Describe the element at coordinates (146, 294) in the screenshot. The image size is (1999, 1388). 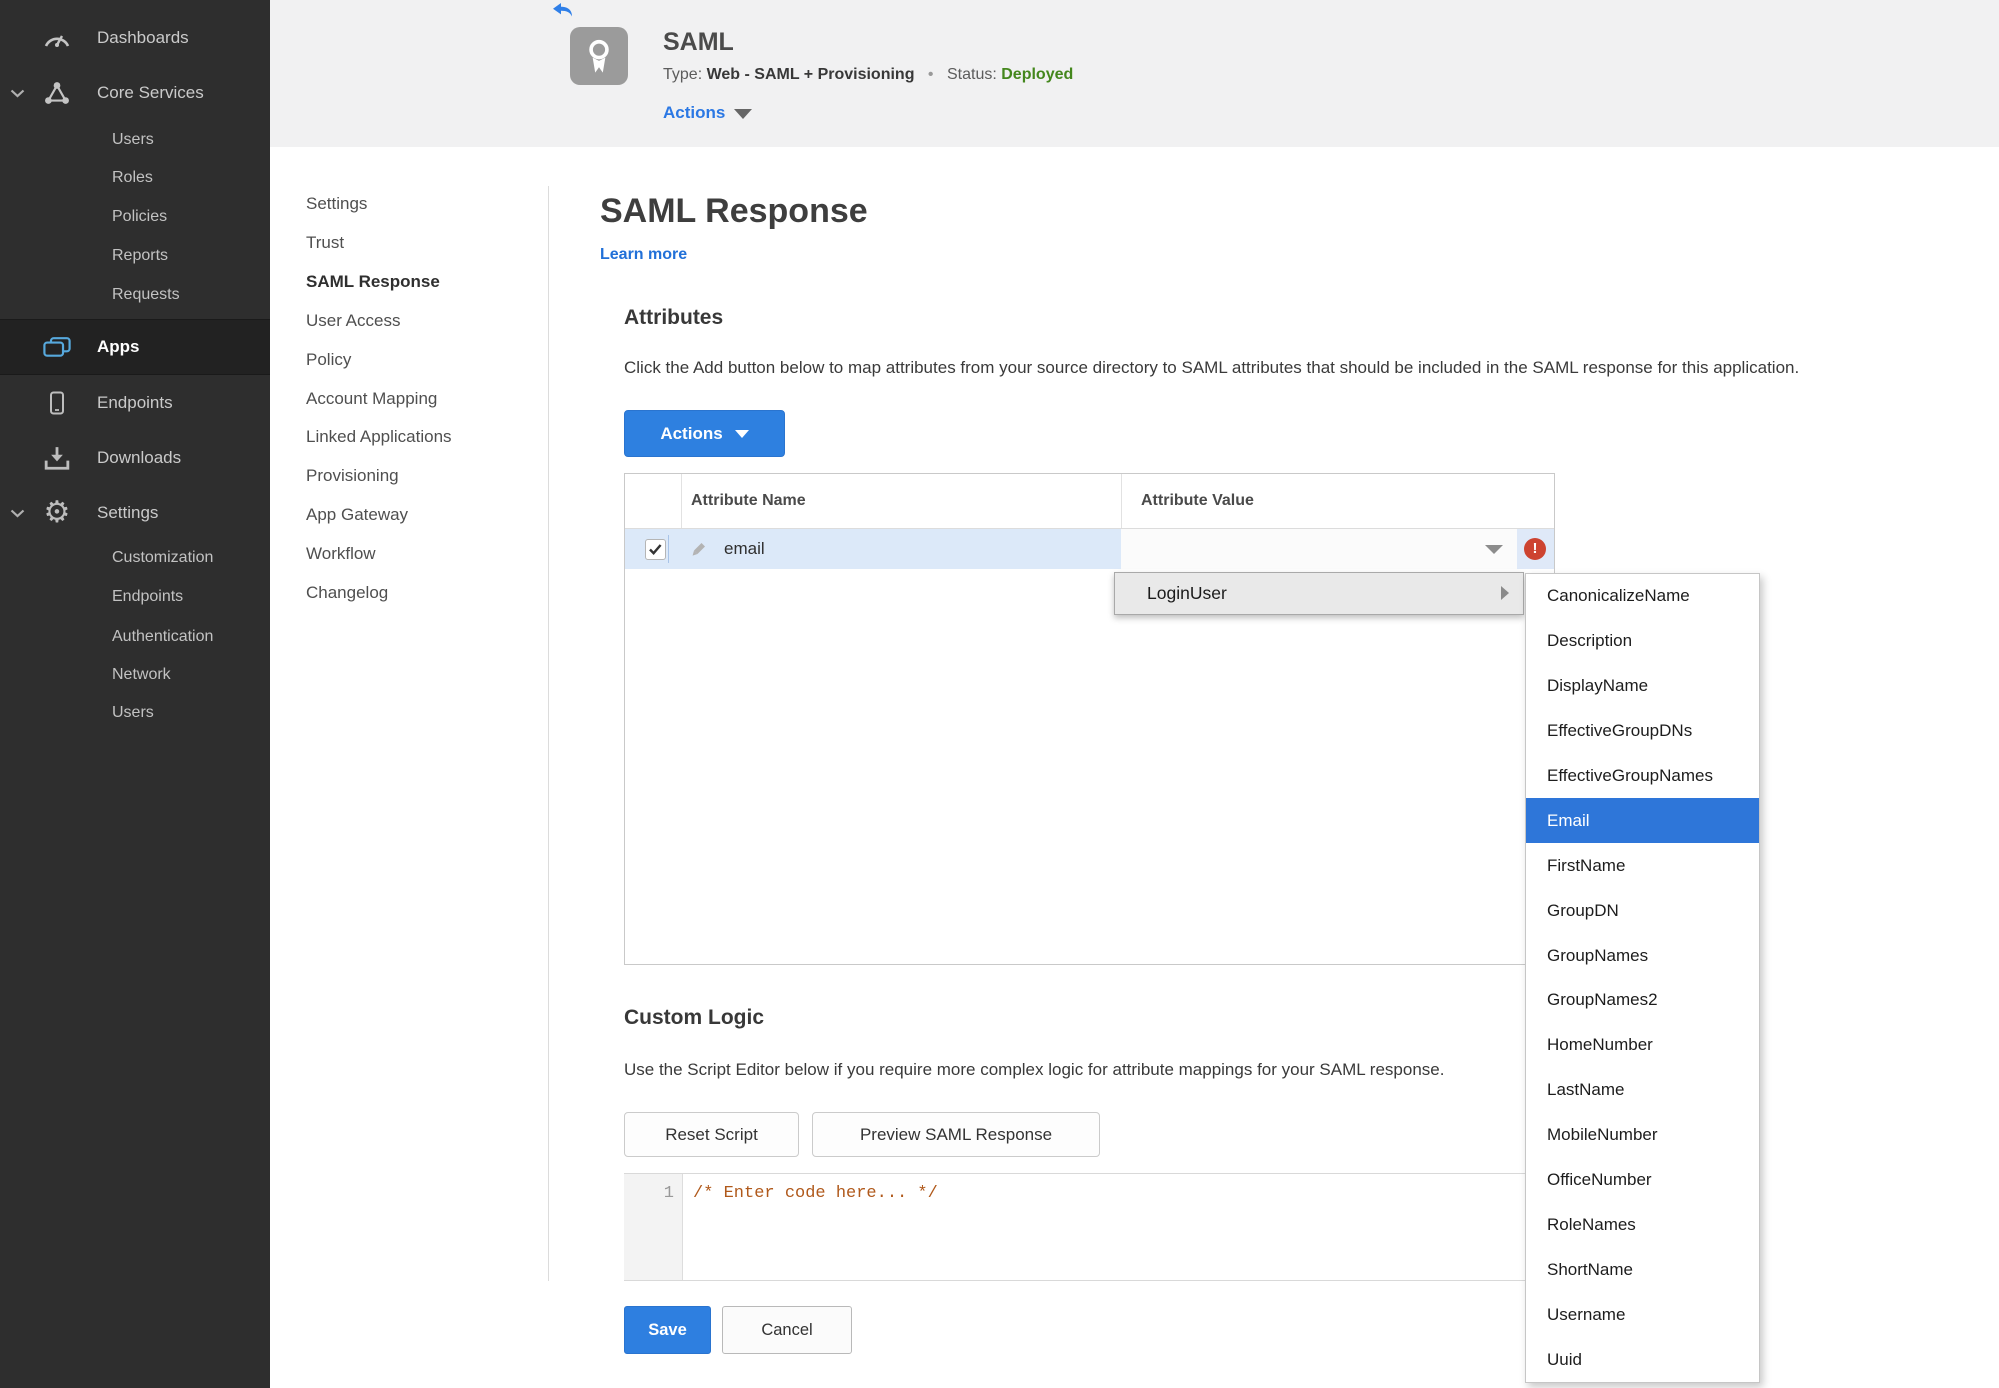
I see `sidebar-item-label: Requests` at that location.